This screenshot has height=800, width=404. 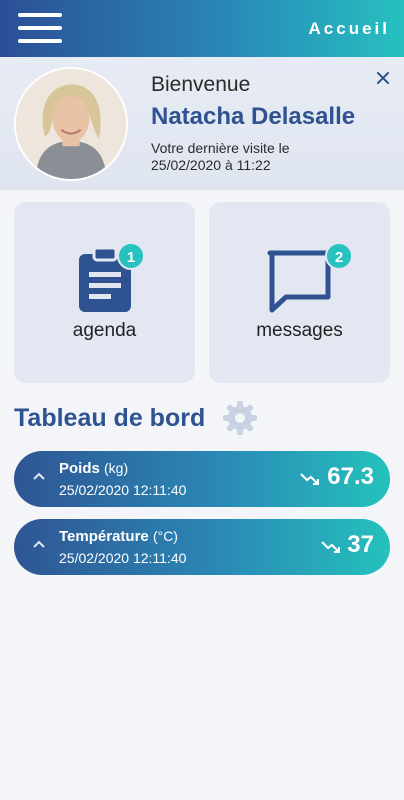 What do you see at coordinates (240, 418) in the screenshot?
I see `gear-icon` at bounding box center [240, 418].